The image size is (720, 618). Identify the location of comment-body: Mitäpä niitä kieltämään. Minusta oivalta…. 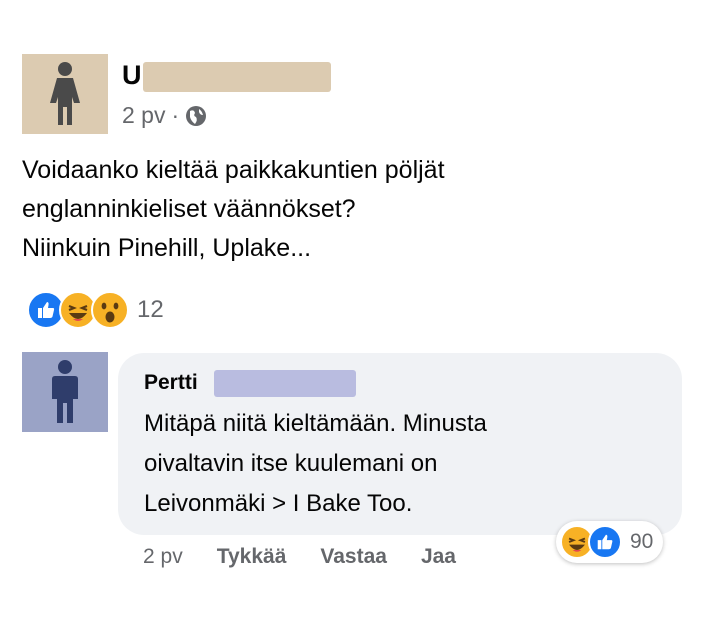
(315, 464).